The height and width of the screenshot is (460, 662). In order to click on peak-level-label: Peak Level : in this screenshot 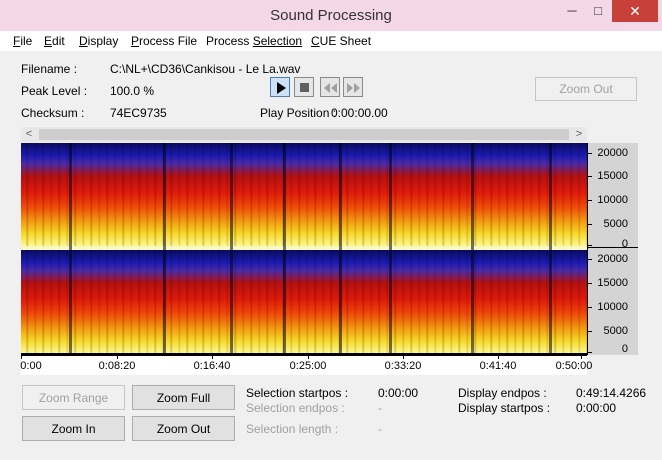, I will do `click(54, 91)`.